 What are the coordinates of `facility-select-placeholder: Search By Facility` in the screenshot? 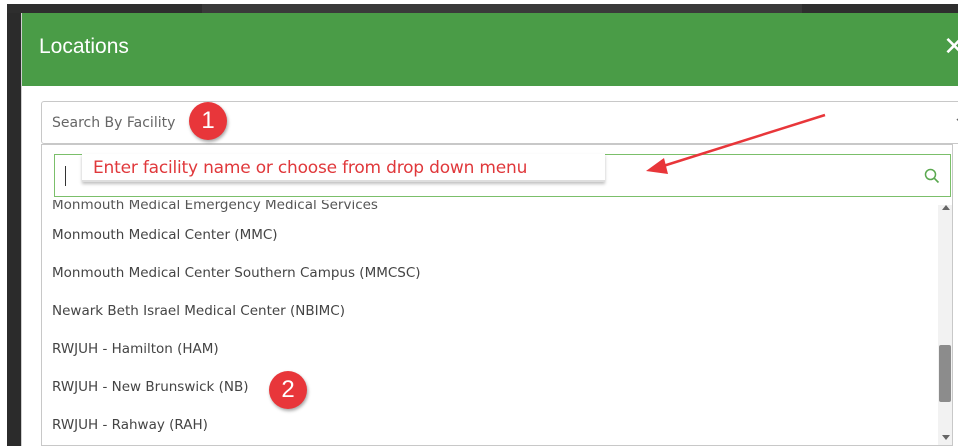 It's located at (114, 123).